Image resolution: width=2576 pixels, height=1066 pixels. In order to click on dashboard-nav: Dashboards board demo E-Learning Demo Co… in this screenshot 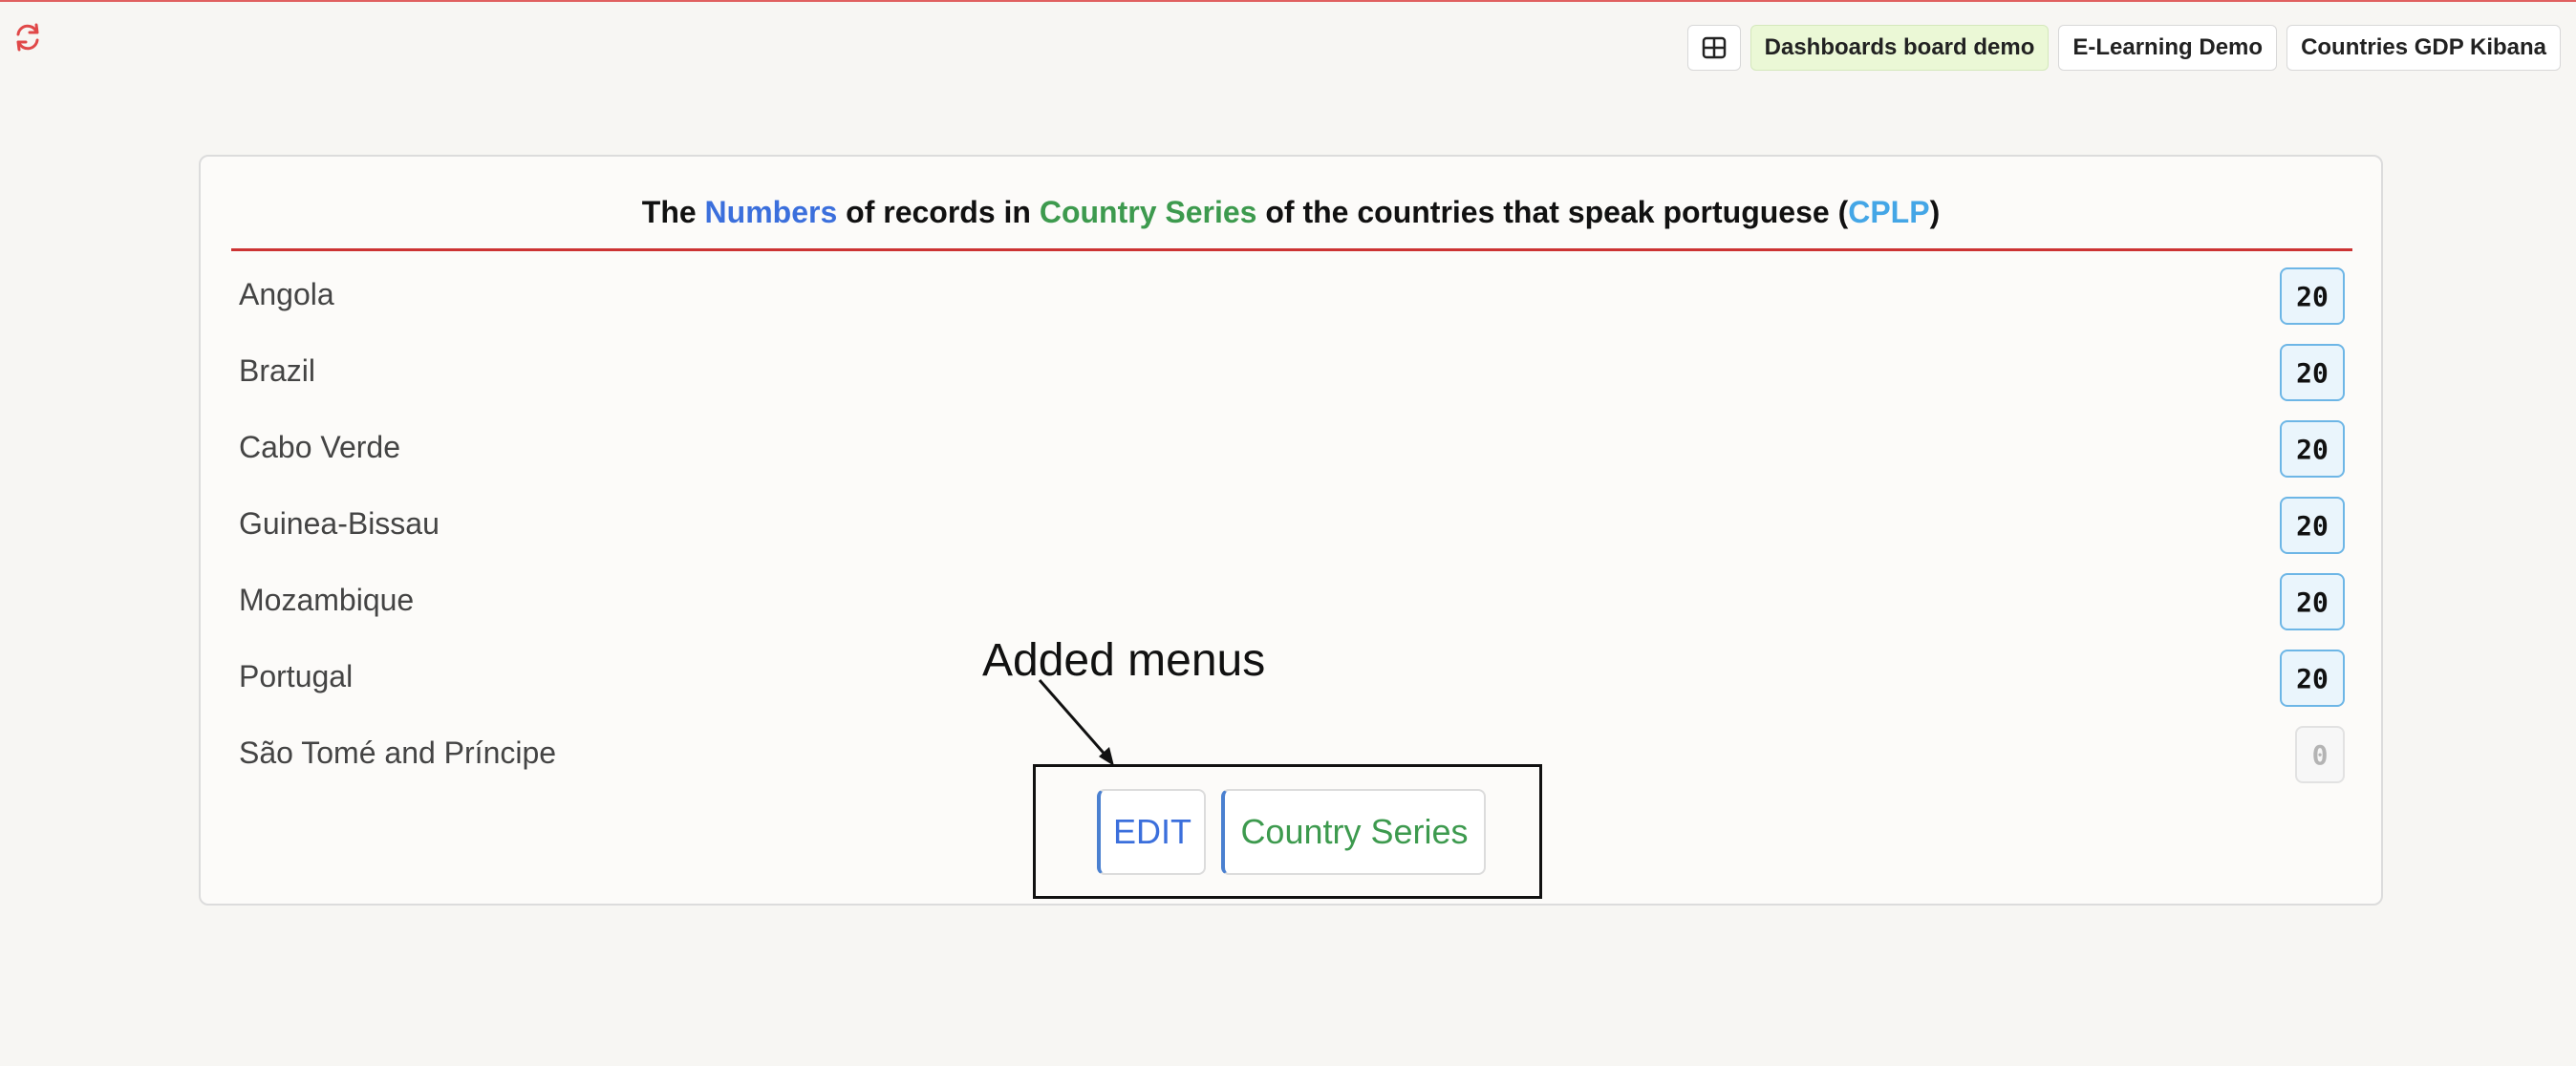, I will do `click(2123, 48)`.